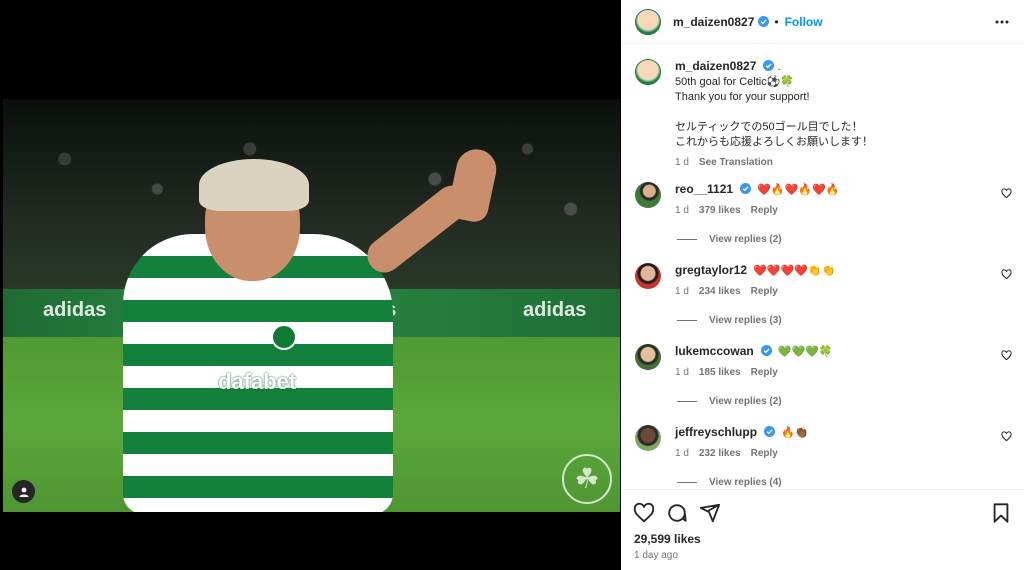 The image size is (1024, 570). What do you see at coordinates (825, 291) in the screenshot?
I see `comment-meta: 1 d 234 likes Reply` at bounding box center [825, 291].